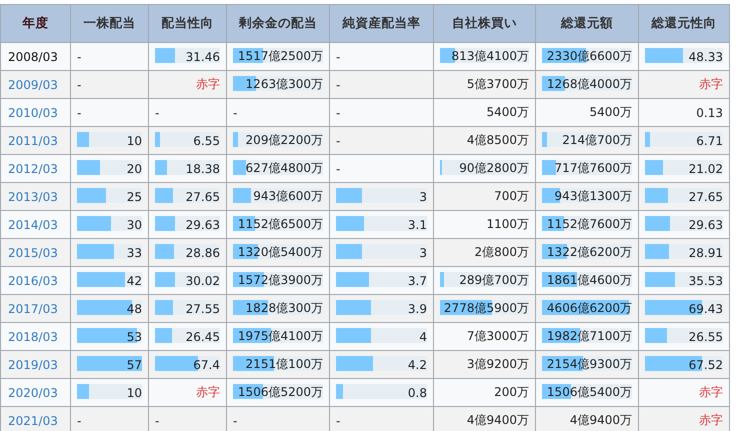  I want to click on cell-value: 2778億5900万, so click(486, 308).